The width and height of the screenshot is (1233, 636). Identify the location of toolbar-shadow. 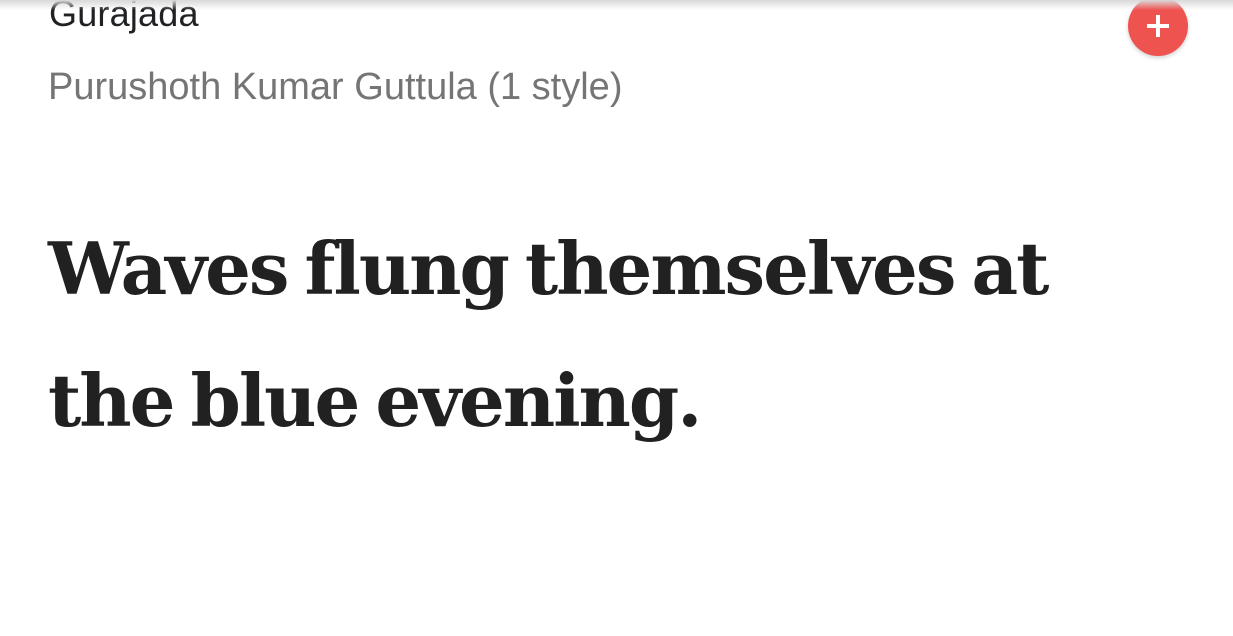
(616, 5).